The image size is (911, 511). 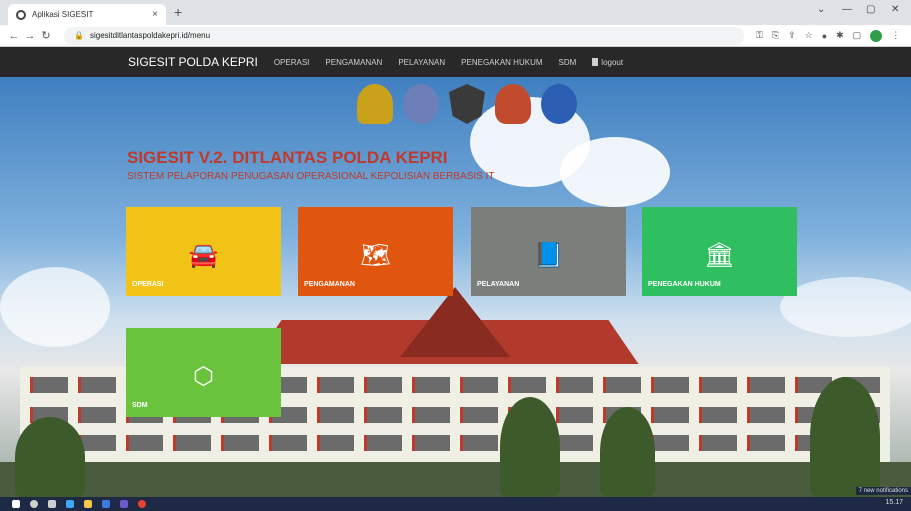 I want to click on nav-operasi: OPERASI, so click(x=292, y=62).